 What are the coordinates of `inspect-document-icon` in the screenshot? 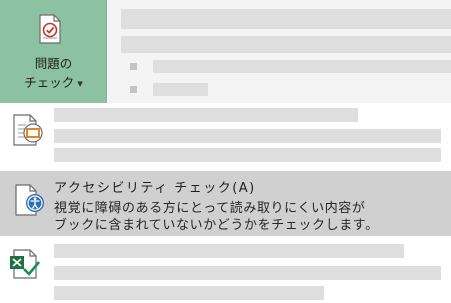 It's located at (28, 130).